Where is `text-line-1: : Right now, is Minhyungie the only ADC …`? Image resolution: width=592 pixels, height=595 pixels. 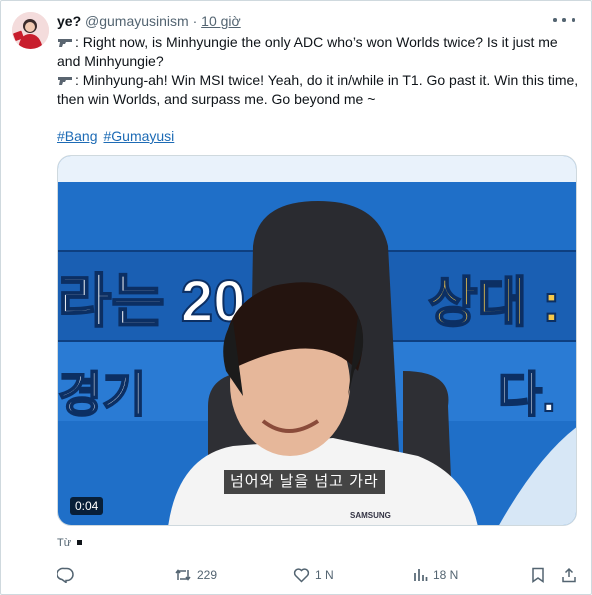
text-line-1: : Right now, is Minhyungie the only ADC … is located at coordinates (321, 42).